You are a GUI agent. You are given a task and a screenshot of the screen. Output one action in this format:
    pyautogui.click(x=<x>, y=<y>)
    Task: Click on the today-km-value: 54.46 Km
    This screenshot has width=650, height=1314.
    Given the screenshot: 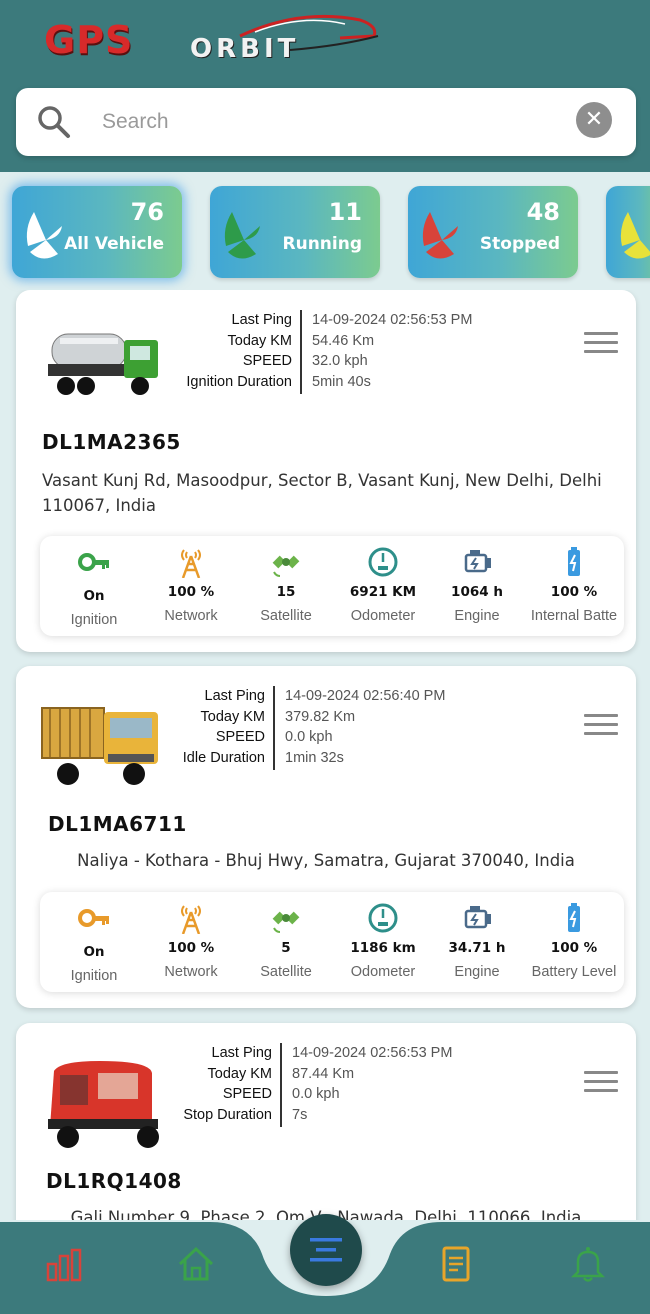 What is the action you would take?
    pyautogui.click(x=343, y=340)
    